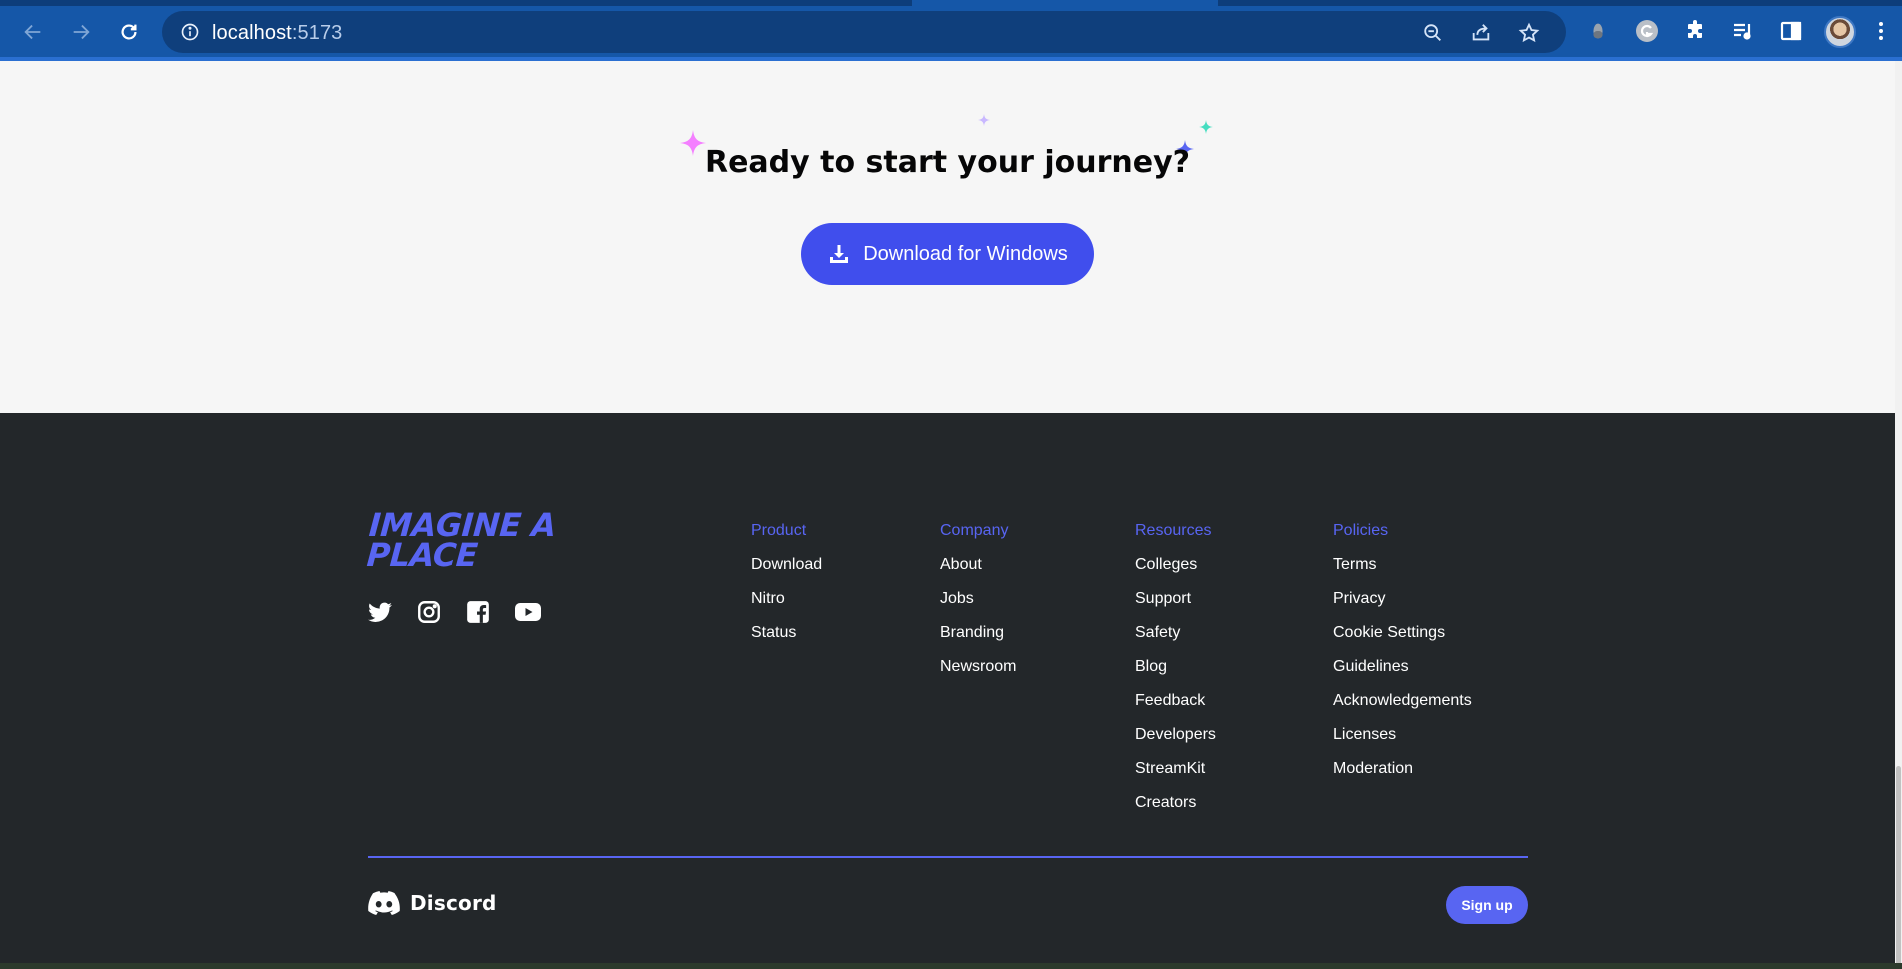 Image resolution: width=1902 pixels, height=969 pixels. I want to click on instagram-icon, so click(429, 612).